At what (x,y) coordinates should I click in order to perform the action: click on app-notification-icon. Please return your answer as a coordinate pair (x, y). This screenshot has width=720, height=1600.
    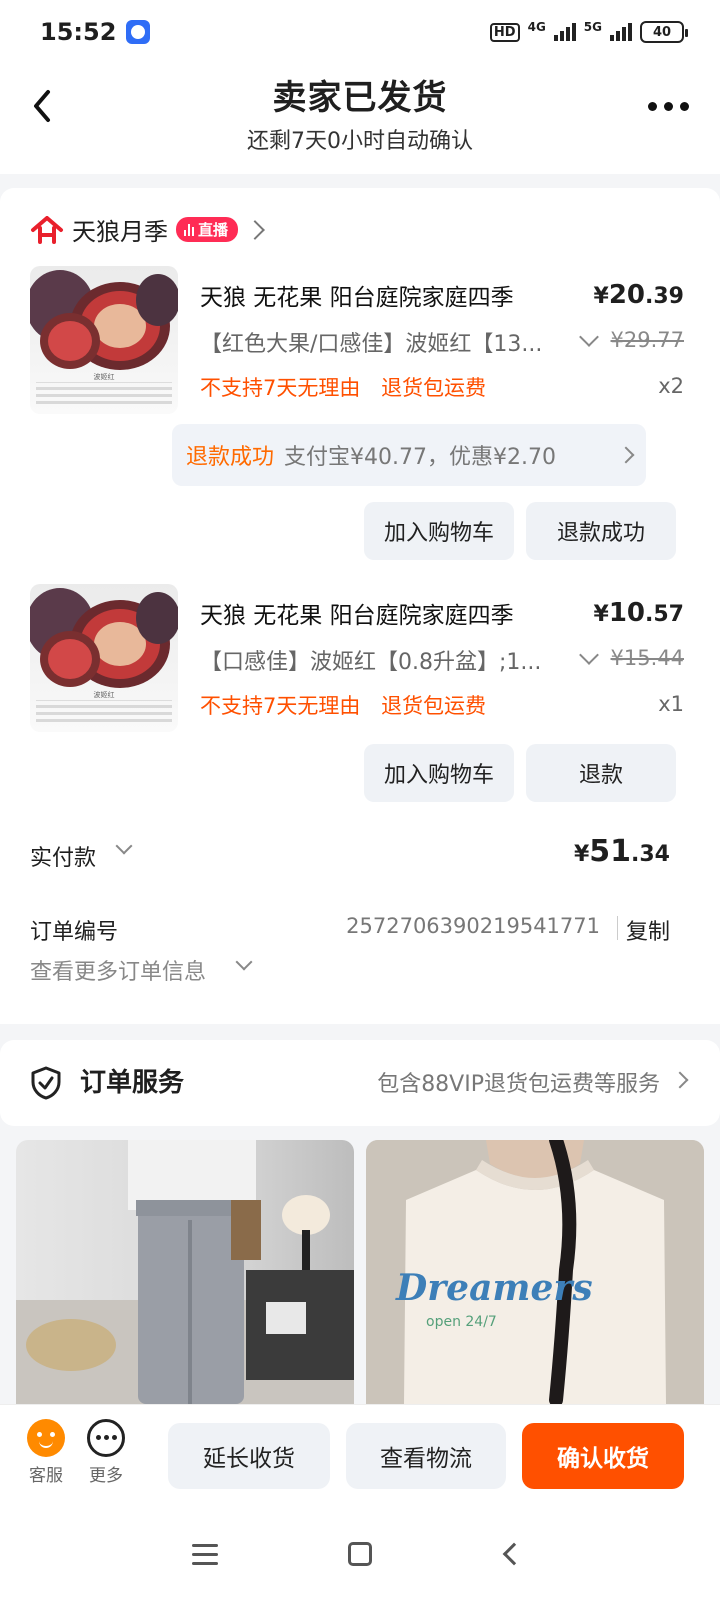
    Looking at the image, I should click on (138, 32).